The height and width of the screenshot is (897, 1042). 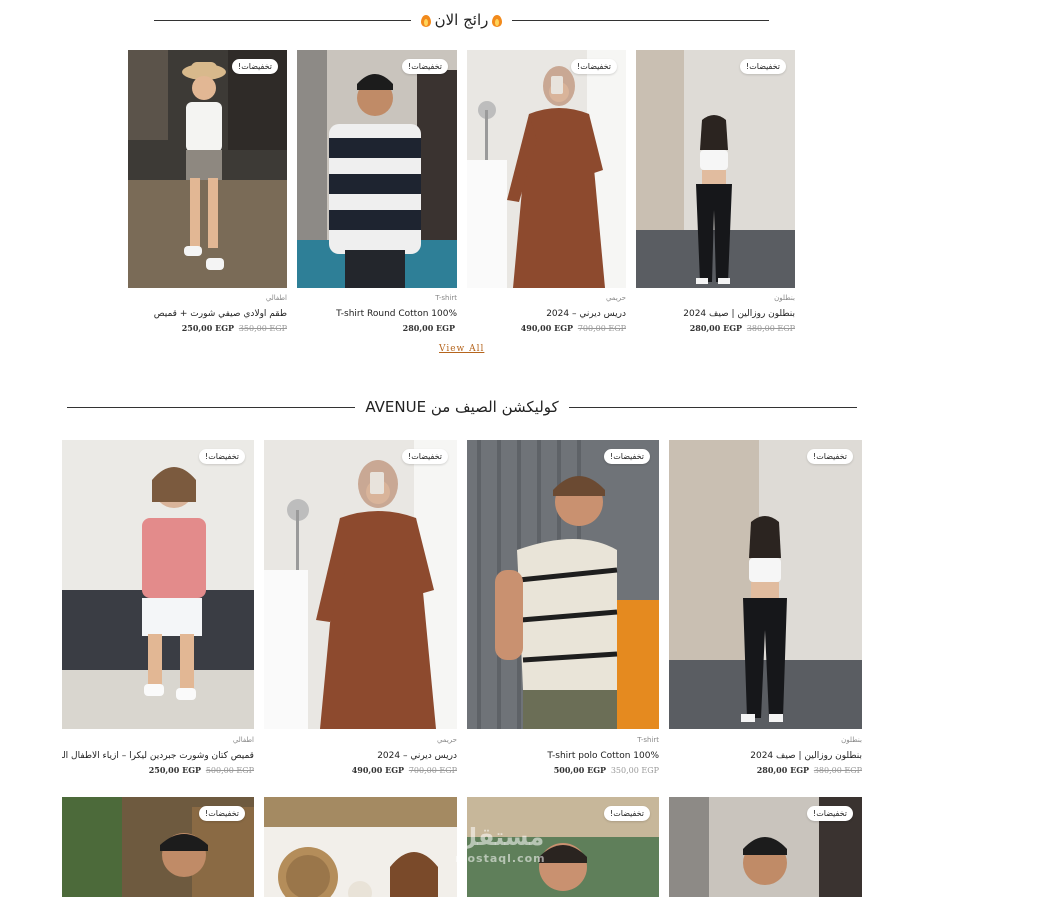 What do you see at coordinates (563, 756) in the screenshot?
I see `product-name: T-shirt polo Cotton 100%` at bounding box center [563, 756].